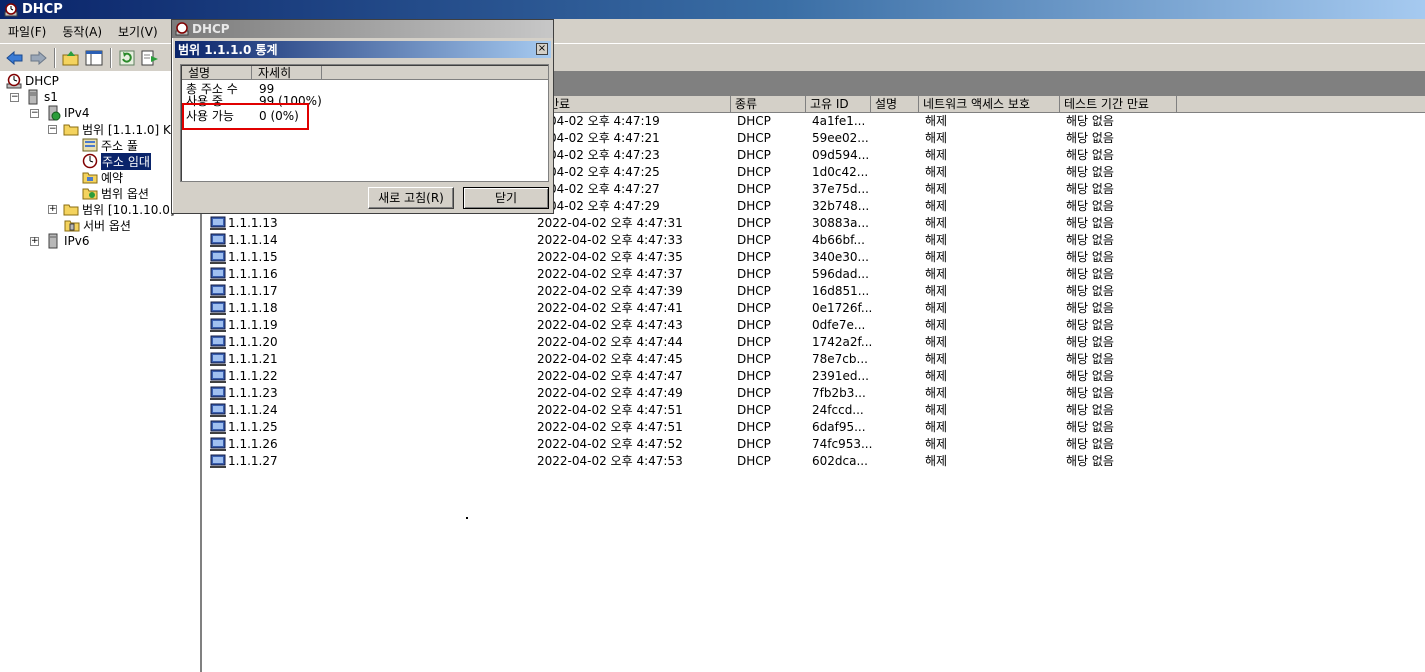  I want to click on column-header-details: 자세히, so click(287, 73).